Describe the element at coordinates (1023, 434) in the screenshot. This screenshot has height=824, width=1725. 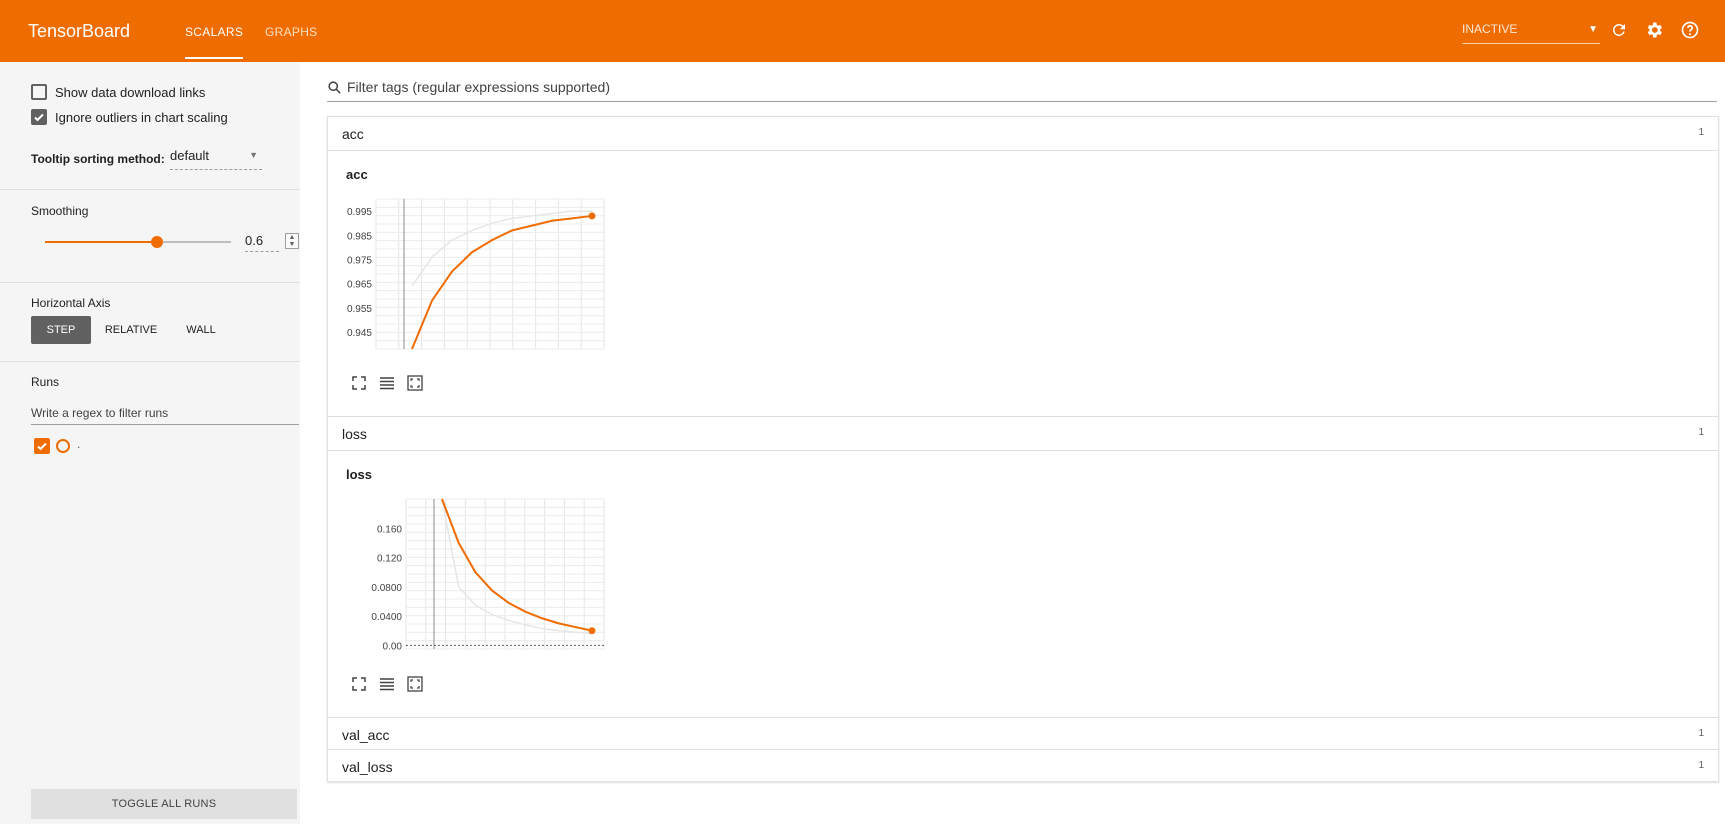
I see `category-header: loss 1` at that location.